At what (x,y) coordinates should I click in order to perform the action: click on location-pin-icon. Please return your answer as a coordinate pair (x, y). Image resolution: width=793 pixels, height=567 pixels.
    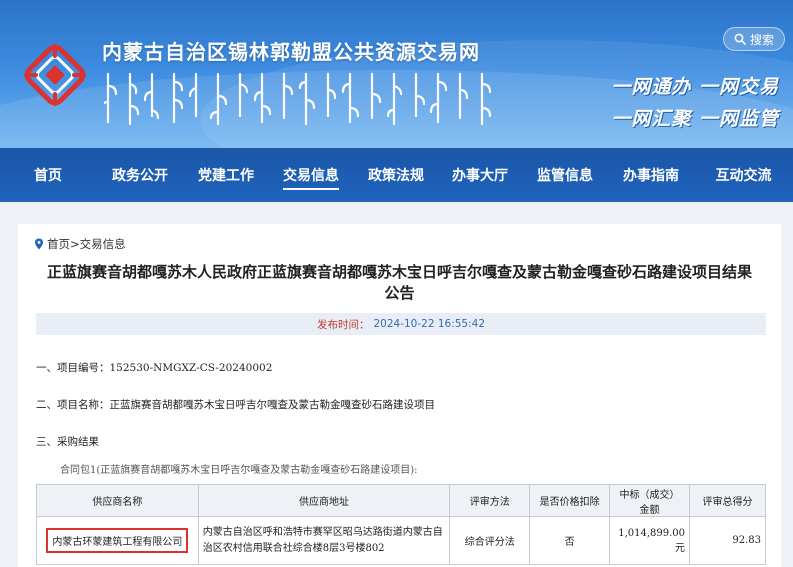
    Looking at the image, I should click on (39, 244).